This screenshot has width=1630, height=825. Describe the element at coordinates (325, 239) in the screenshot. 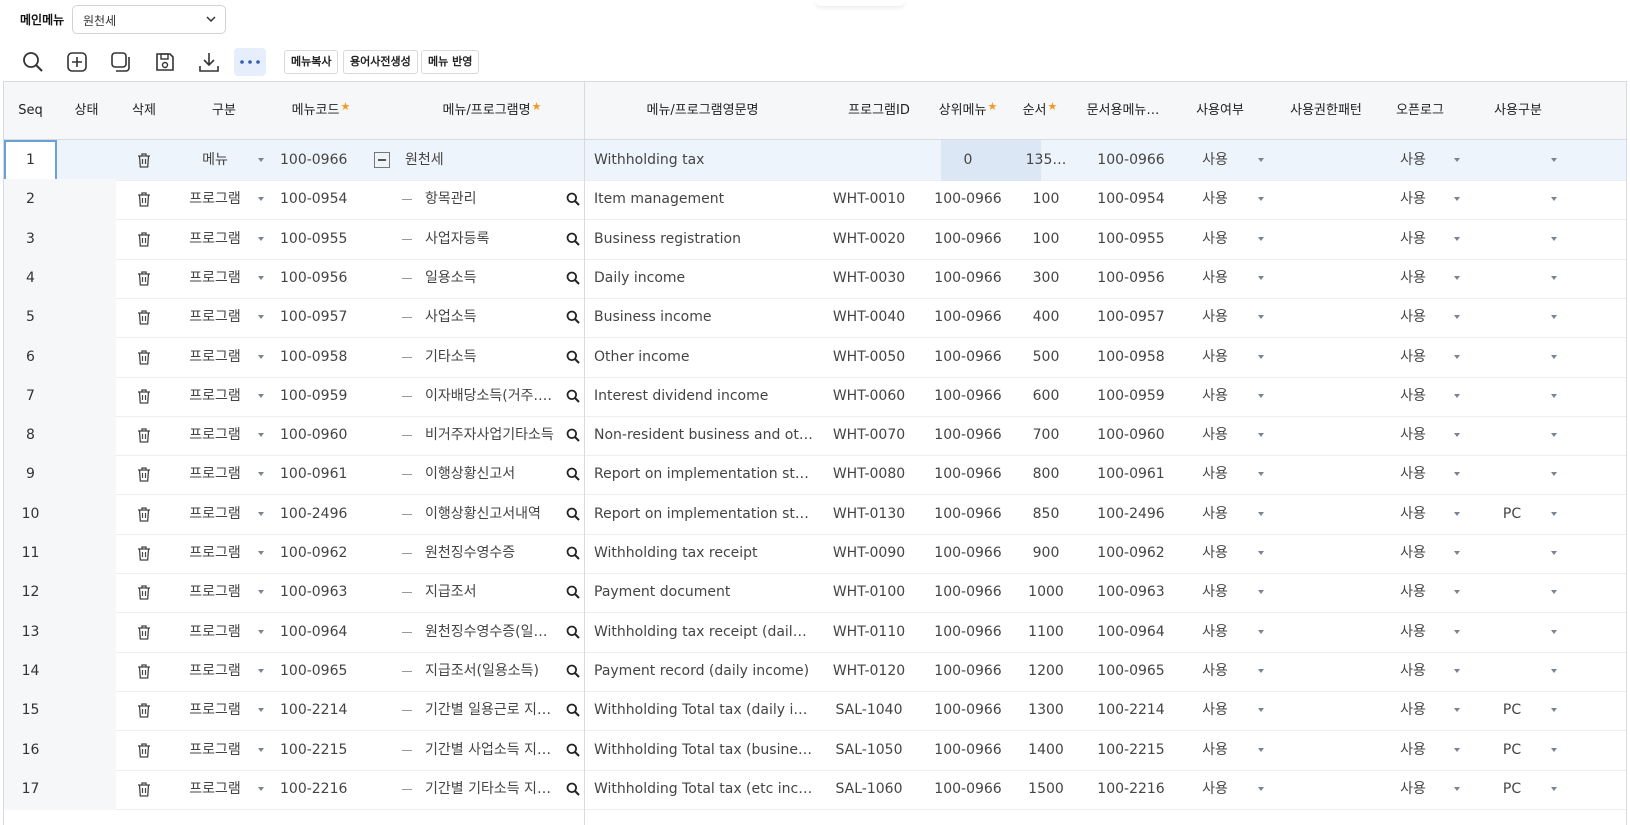

I see `menu-code-cell: 100-0955` at that location.